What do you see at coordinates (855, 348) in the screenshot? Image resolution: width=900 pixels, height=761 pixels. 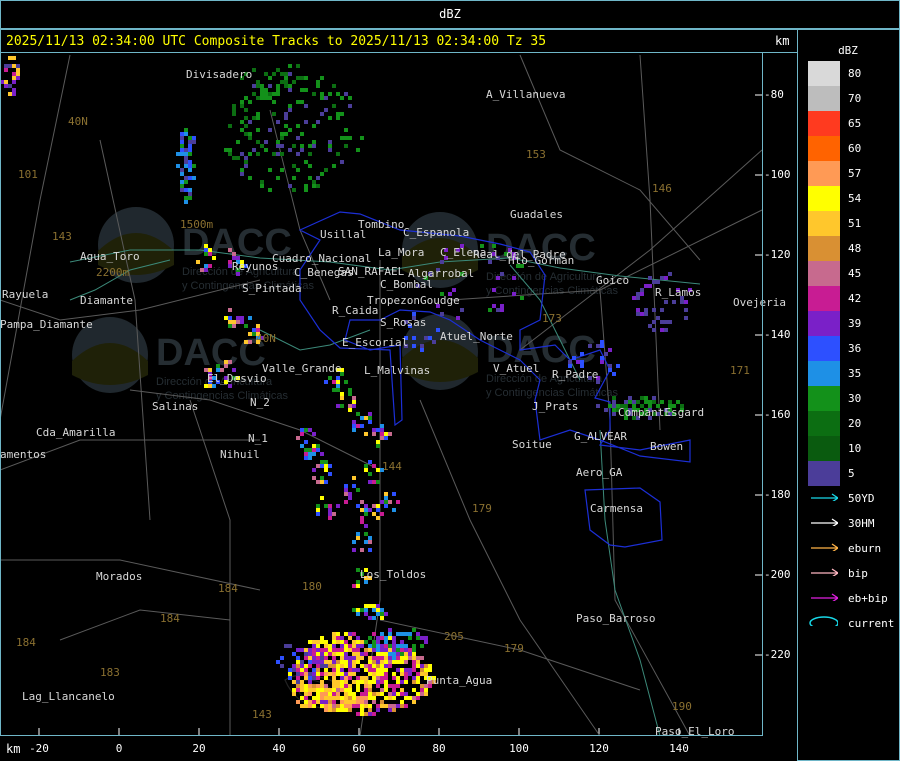 I see `legend-level-36: 36` at bounding box center [855, 348].